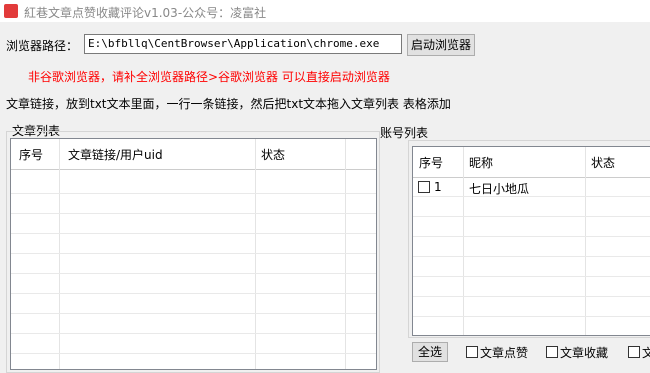  I want to click on account-col-nickname: 昵称, so click(481, 162).